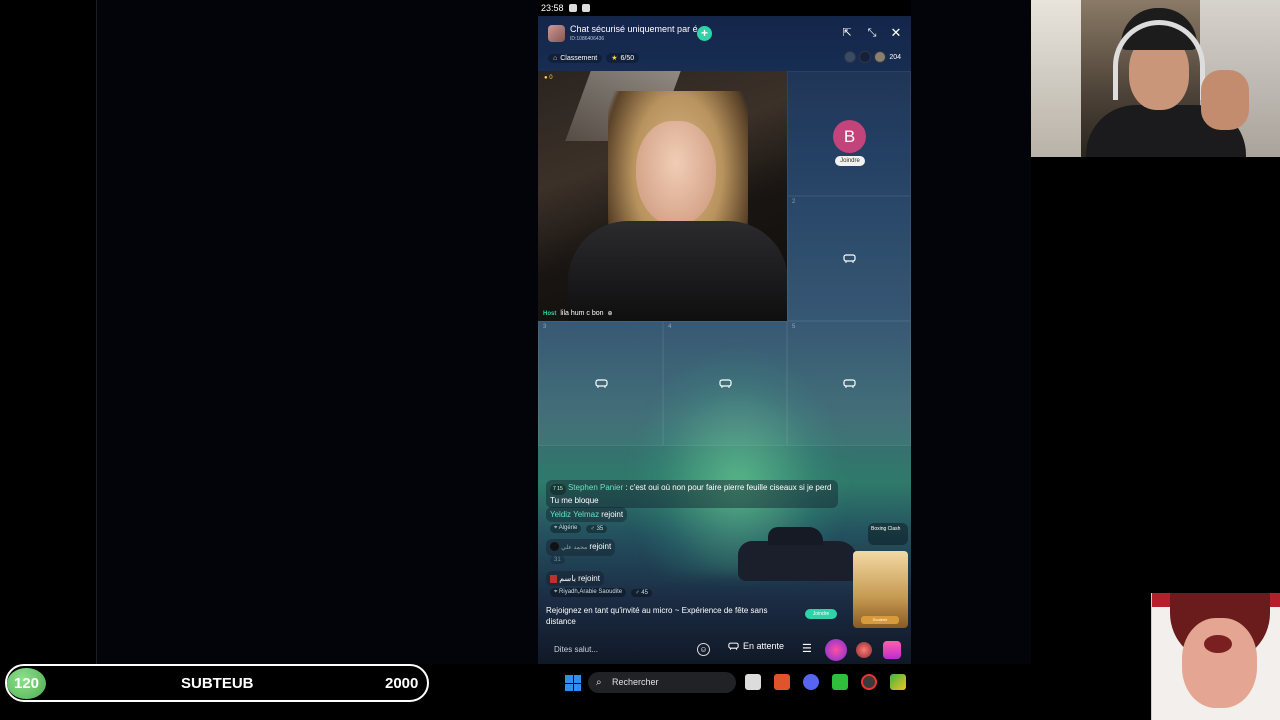 This screenshot has height=720, width=1280. What do you see at coordinates (872, 33) in the screenshot?
I see `minimize-icon: ⤡` at bounding box center [872, 33].